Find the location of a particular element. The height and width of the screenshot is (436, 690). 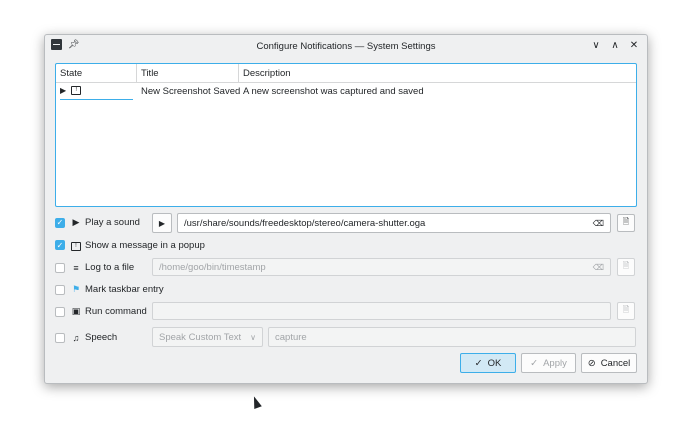

browse-sound-button: 🗎︎ is located at coordinates (626, 223).